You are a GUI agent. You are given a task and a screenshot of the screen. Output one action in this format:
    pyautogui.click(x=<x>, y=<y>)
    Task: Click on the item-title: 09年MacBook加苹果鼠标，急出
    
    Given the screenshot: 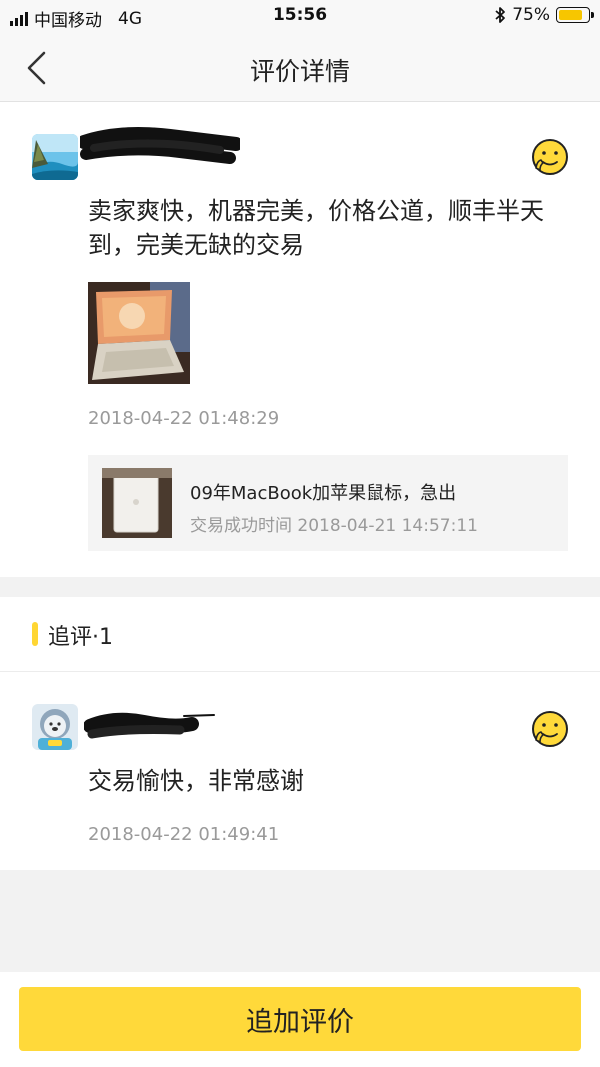 What is the action you would take?
    pyautogui.click(x=323, y=493)
    